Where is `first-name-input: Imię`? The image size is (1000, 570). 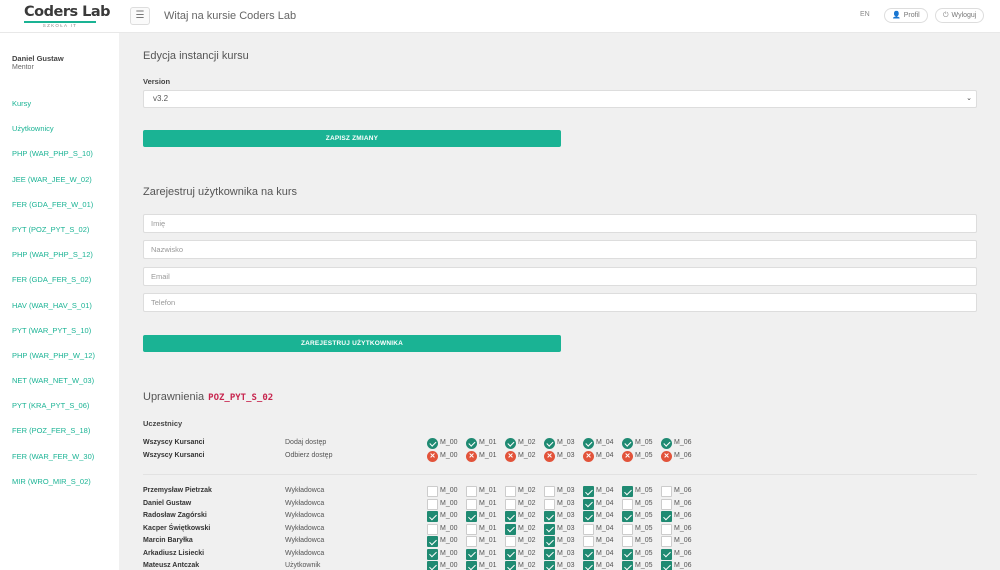 first-name-input: Imię is located at coordinates (560, 223).